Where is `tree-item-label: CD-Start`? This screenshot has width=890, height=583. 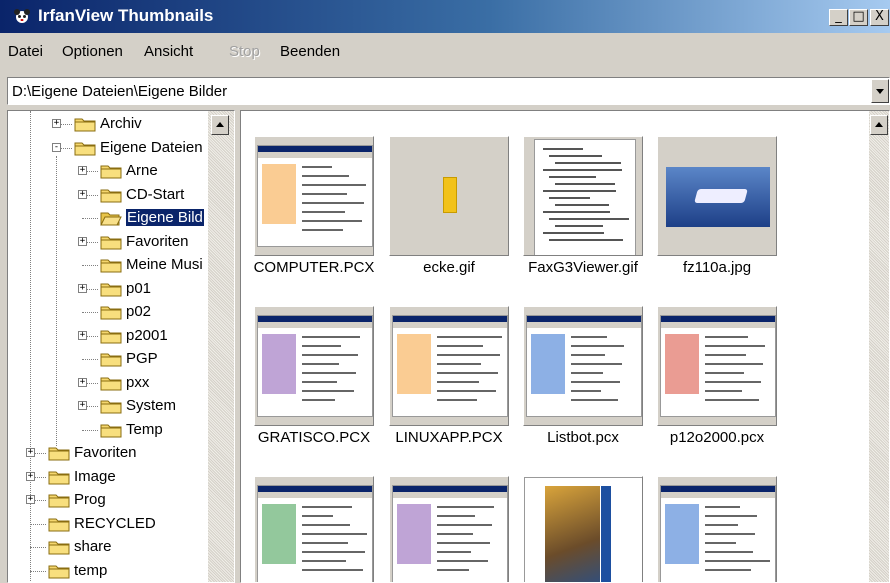 tree-item-label: CD-Start is located at coordinates (155, 194).